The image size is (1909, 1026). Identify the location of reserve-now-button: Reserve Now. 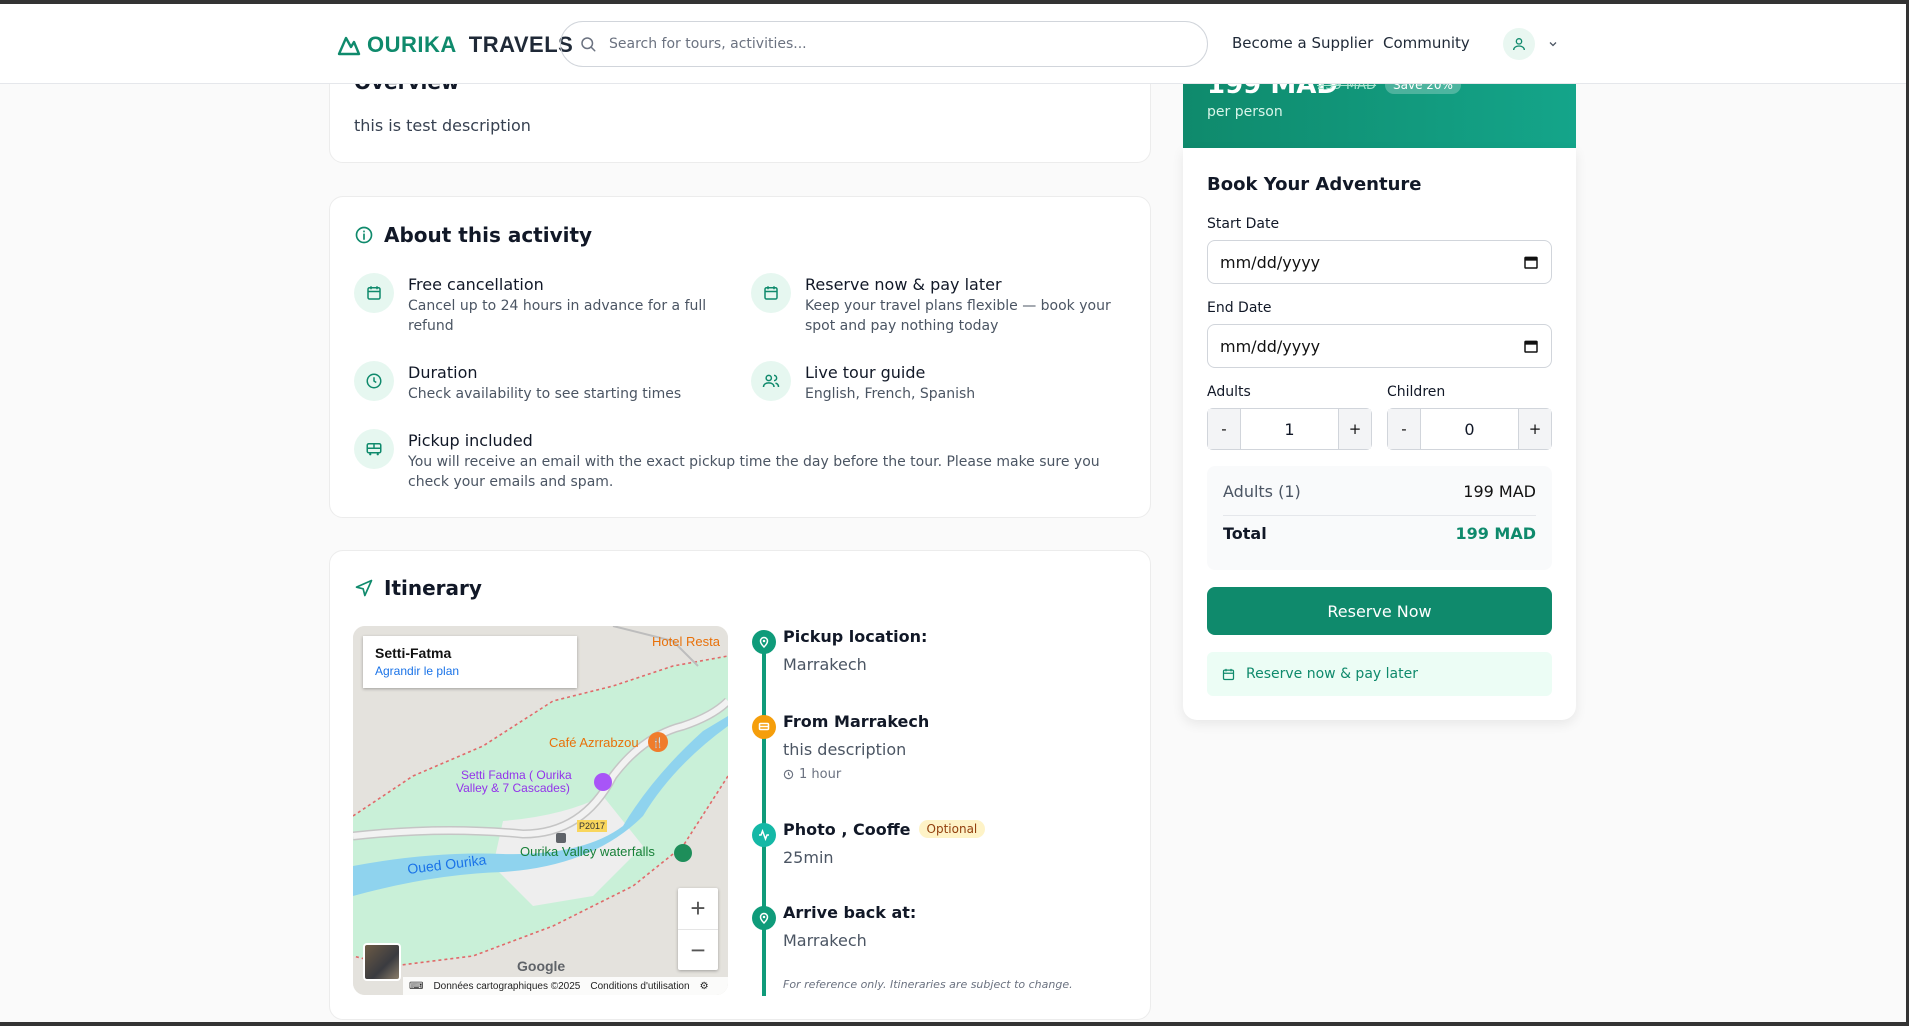
(1379, 611).